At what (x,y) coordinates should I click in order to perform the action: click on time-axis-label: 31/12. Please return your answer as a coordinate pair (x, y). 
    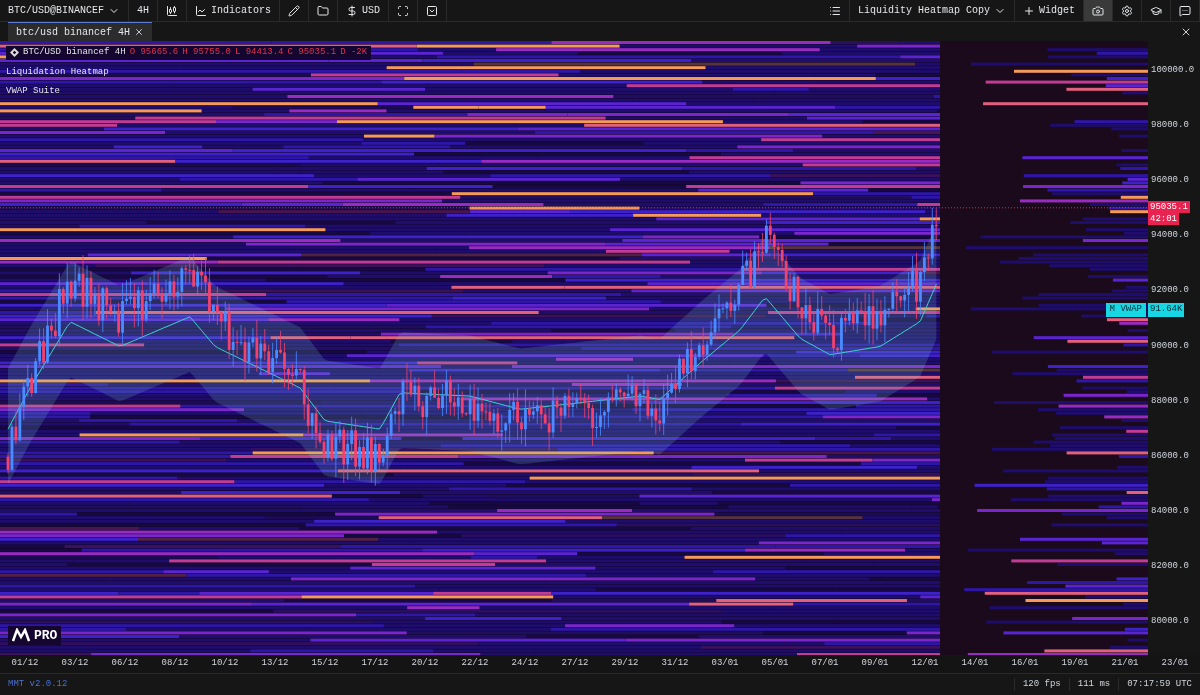
    Looking at the image, I should click on (675, 664).